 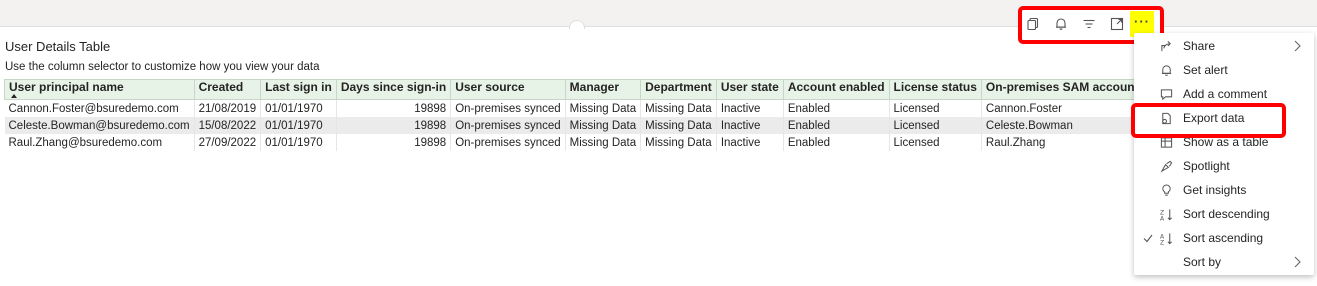 I want to click on table-cell: Cannon.Foster, so click(x=1057, y=108).